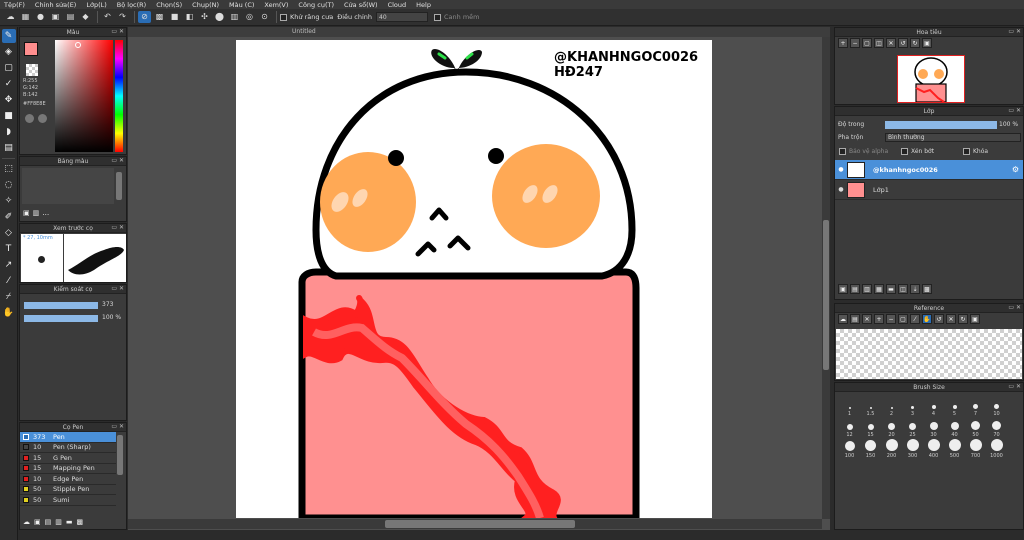 Image resolution: width=1024 pixels, height=540 pixels. What do you see at coordinates (975, 319) in the screenshot?
I see `reset-icon: ▣` at bounding box center [975, 319].